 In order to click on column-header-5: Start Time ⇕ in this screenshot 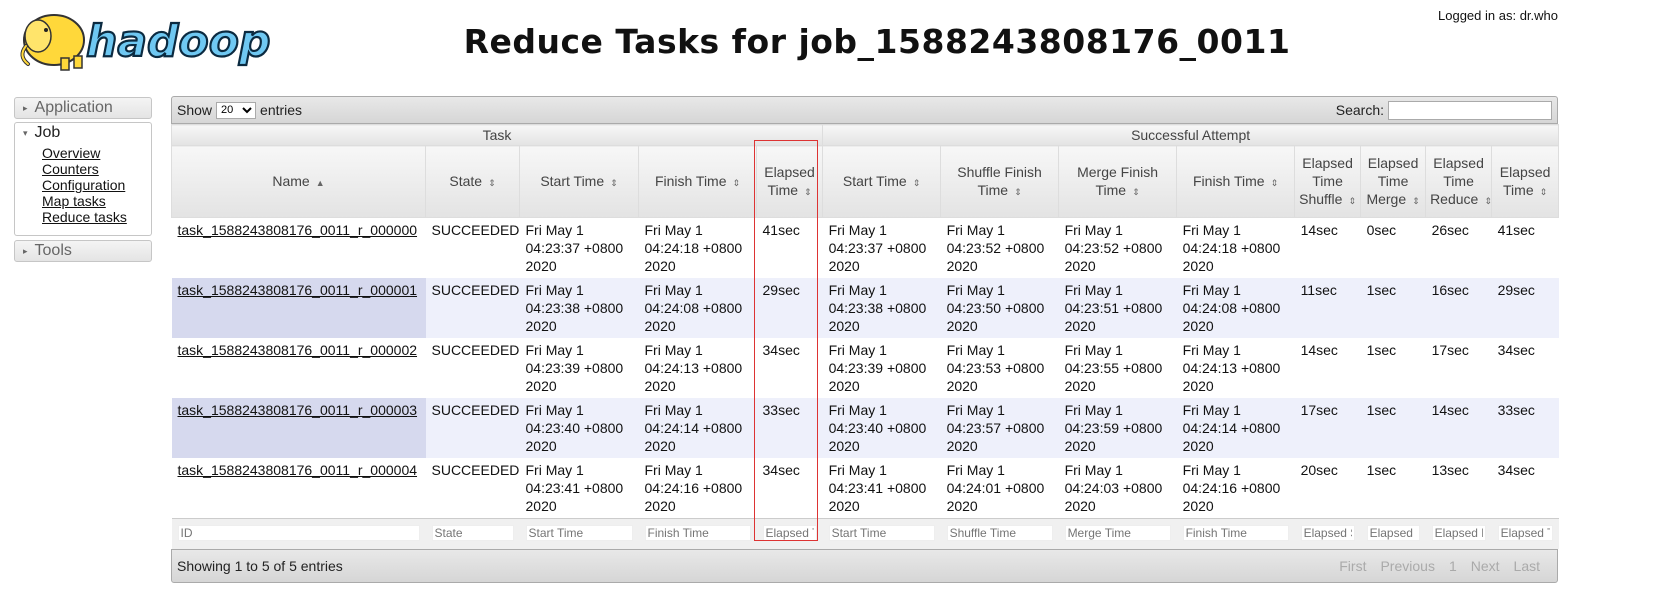, I will do `click(882, 181)`.